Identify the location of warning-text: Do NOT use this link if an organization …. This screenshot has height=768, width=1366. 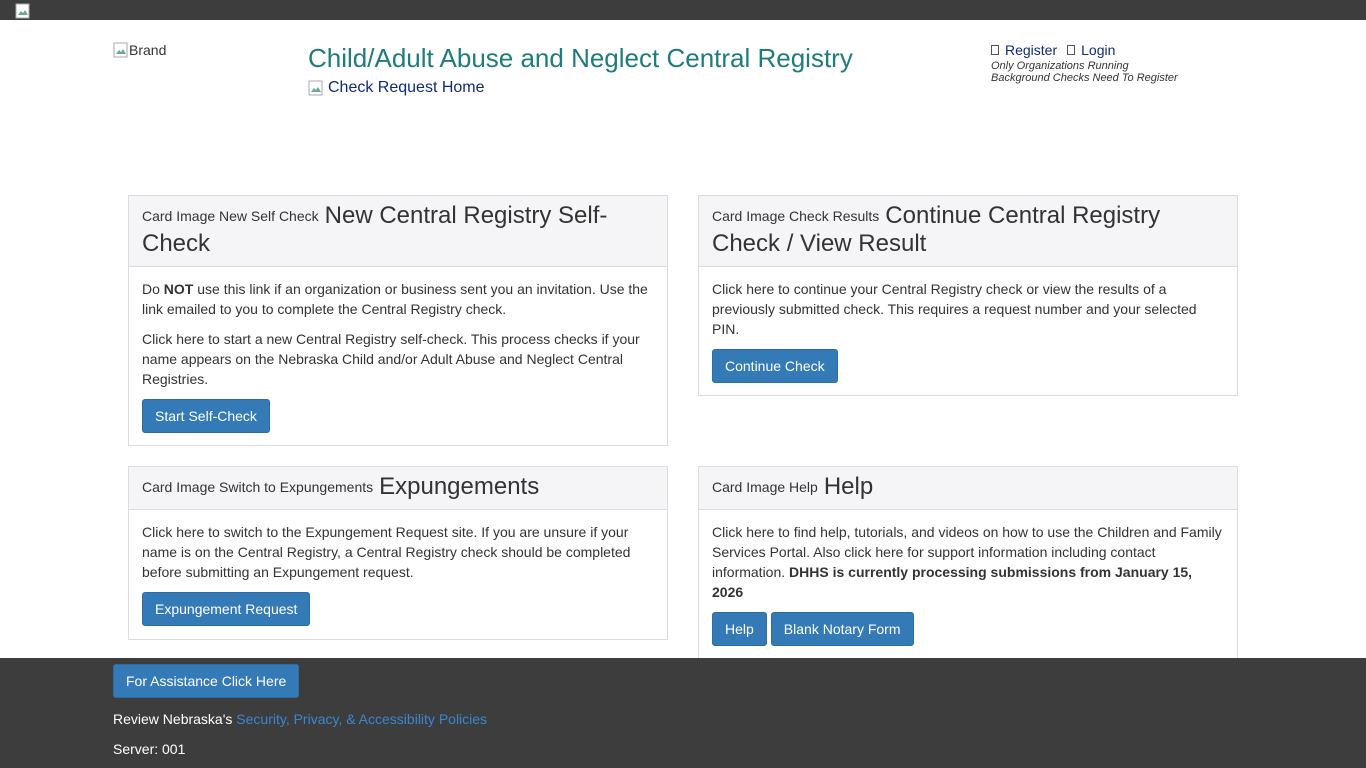
(395, 299).